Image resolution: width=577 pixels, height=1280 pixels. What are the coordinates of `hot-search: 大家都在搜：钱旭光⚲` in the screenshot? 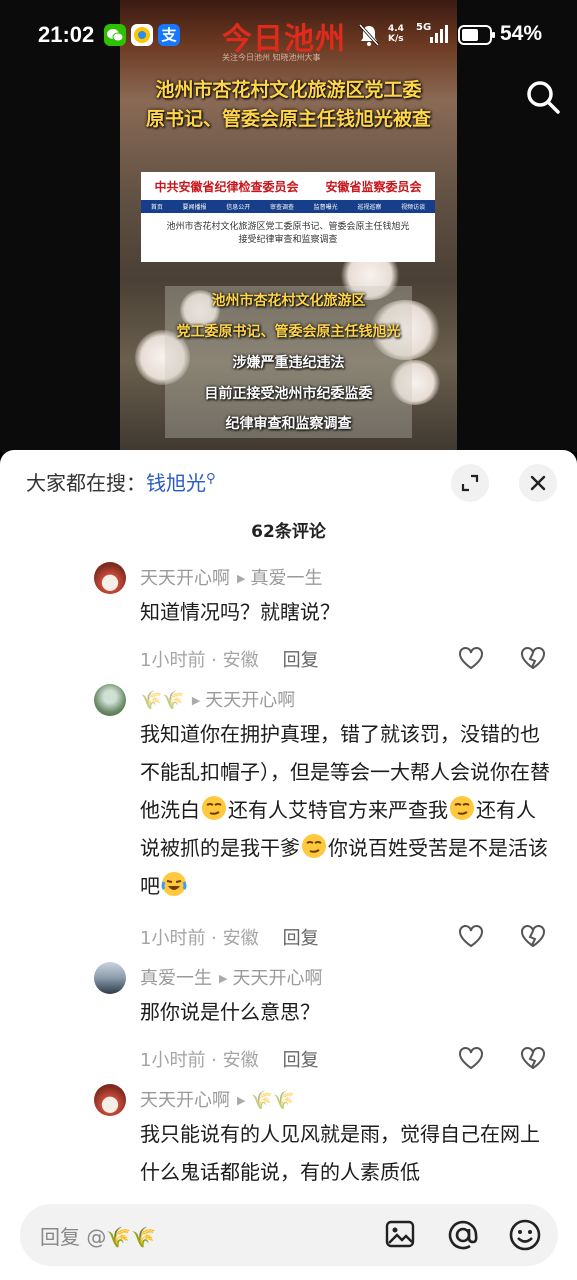 It's located at (121, 481).